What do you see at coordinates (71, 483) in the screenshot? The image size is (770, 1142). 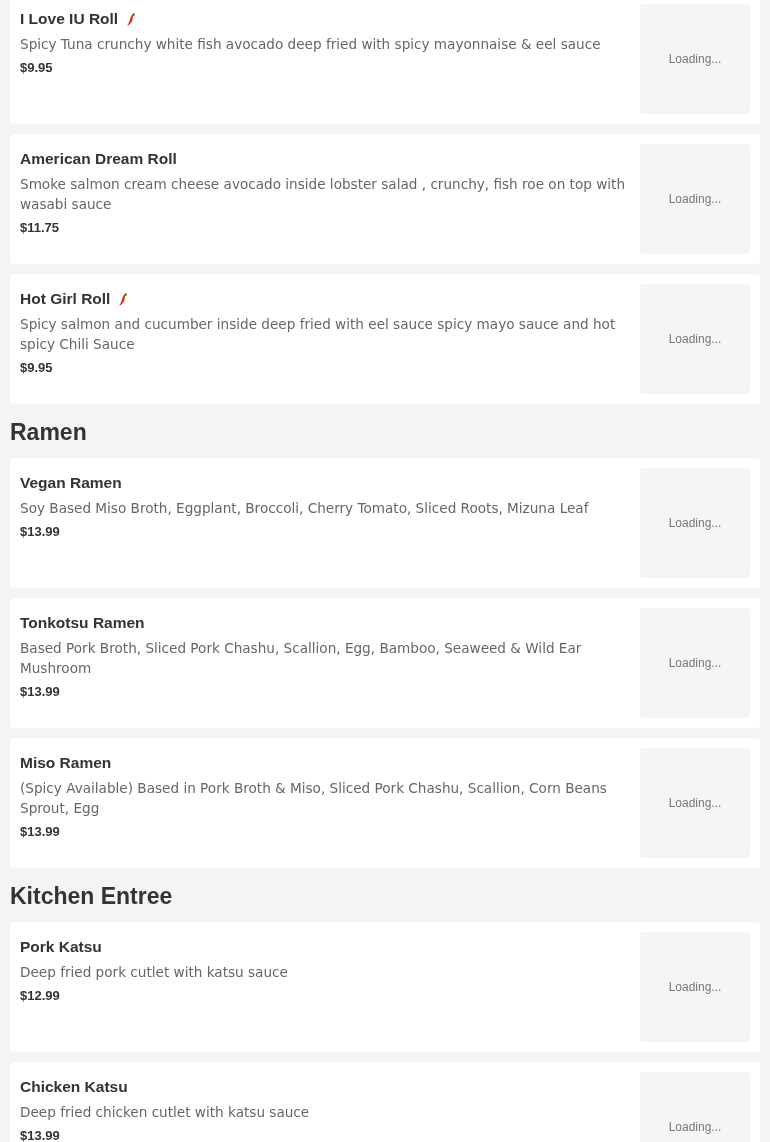 I see `dish-name: Vegan Ramen` at bounding box center [71, 483].